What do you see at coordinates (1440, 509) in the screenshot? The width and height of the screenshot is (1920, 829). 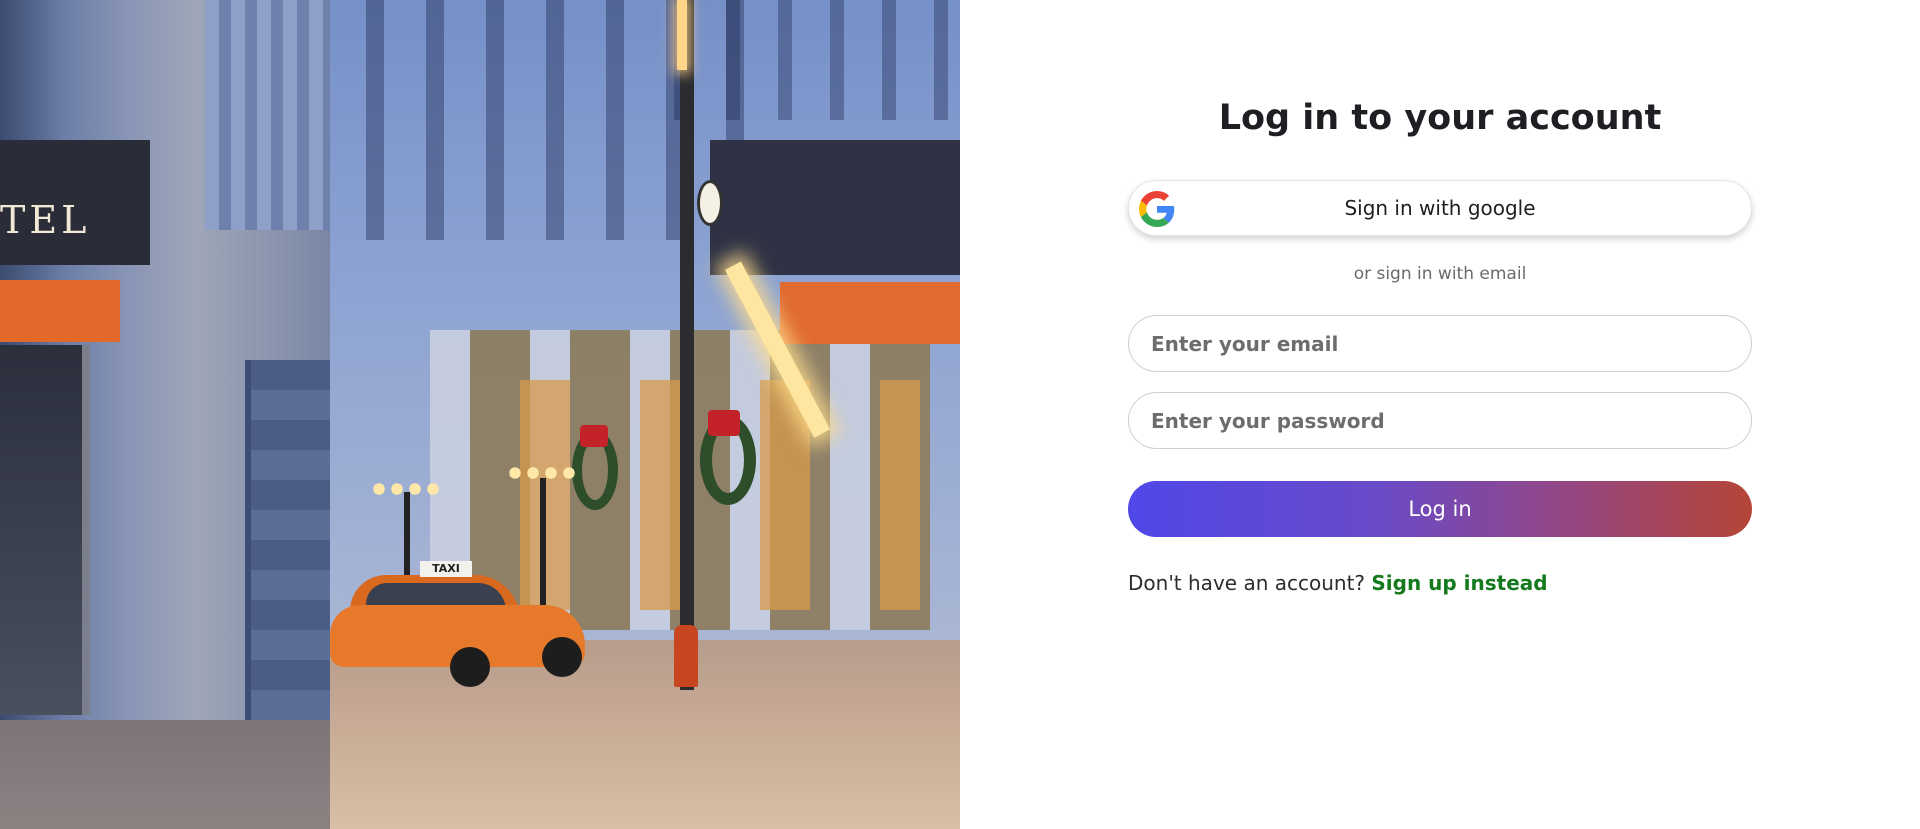 I see `login-button: Log in` at bounding box center [1440, 509].